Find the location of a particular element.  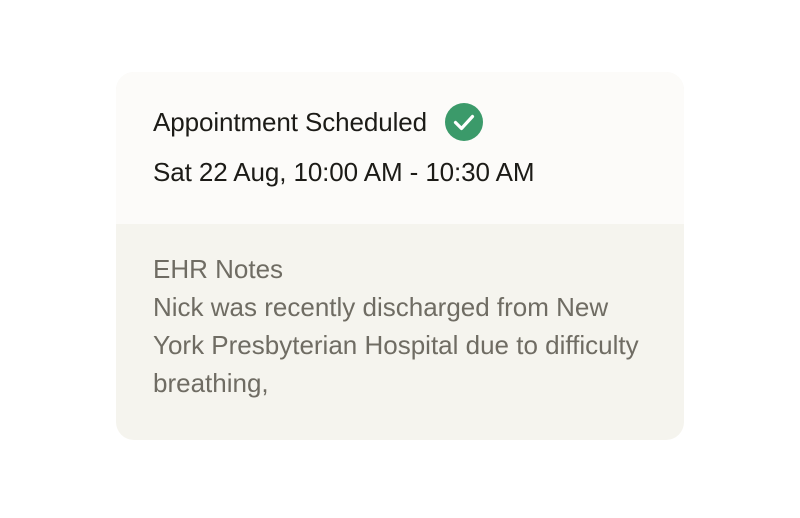

check-circle-icon is located at coordinates (464, 122).